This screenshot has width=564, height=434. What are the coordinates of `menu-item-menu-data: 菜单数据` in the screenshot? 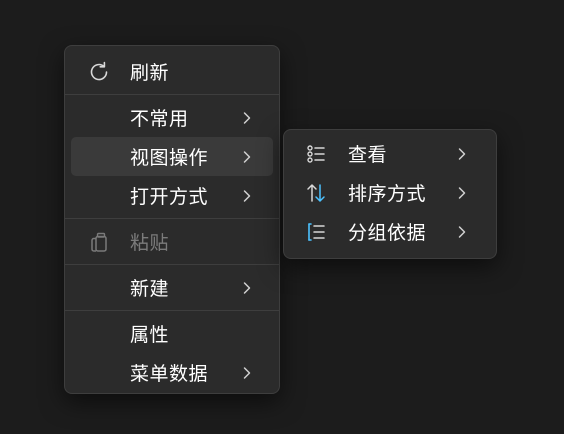 It's located at (172, 372).